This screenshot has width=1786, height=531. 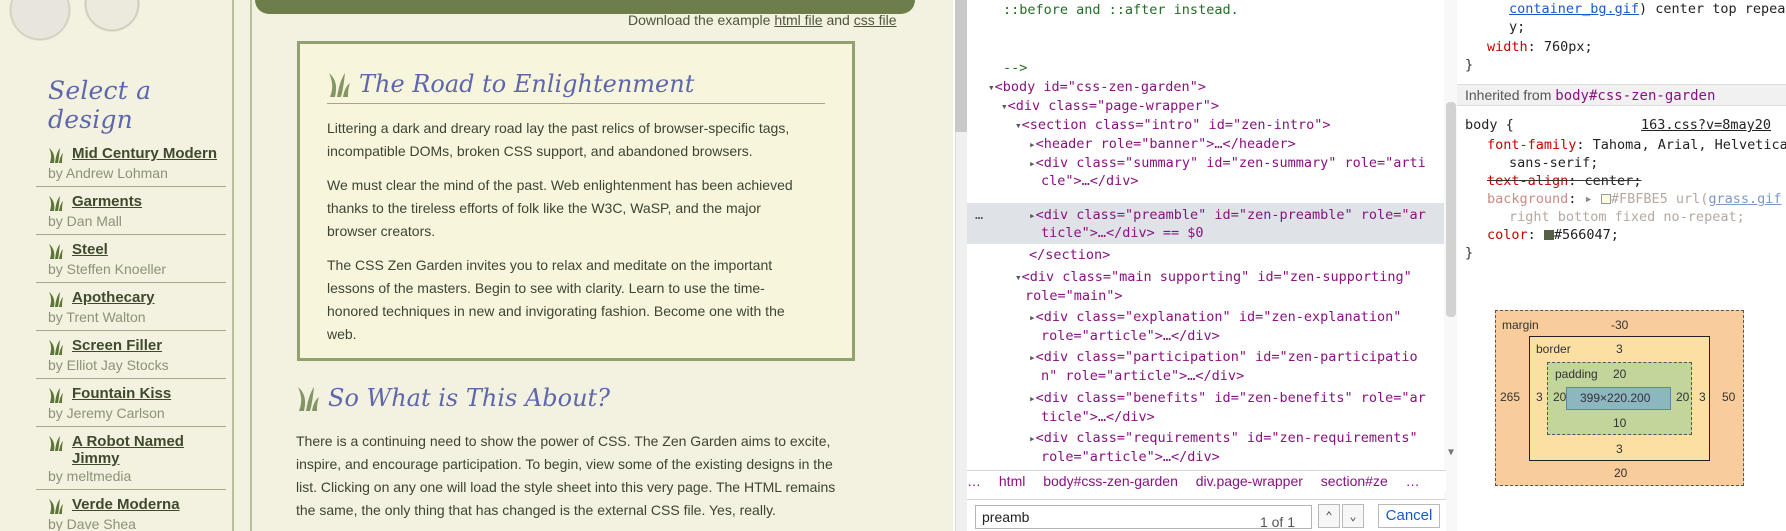 What do you see at coordinates (1451, 209) in the screenshot?
I see `elements-scrollbar-thumb` at bounding box center [1451, 209].